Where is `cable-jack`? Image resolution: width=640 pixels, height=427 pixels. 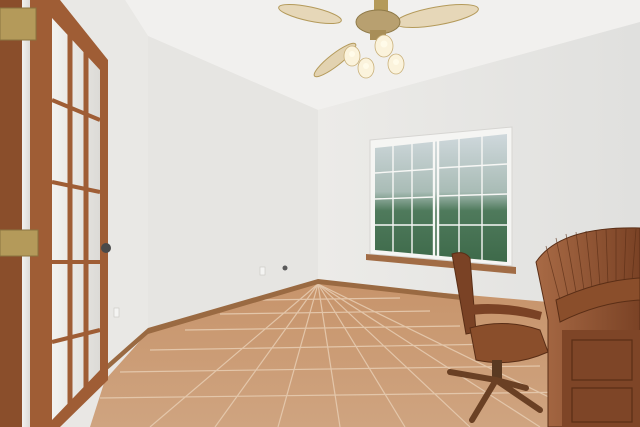
cable-jack is located at coordinates (285, 268).